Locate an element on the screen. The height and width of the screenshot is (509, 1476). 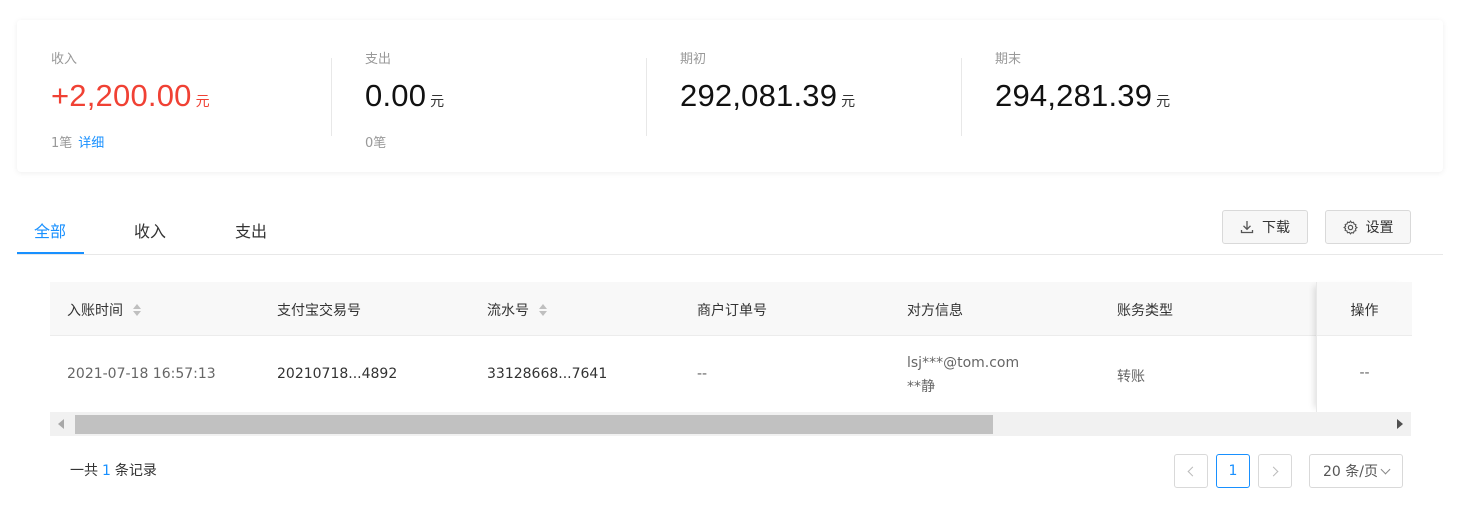
page-size-select: 20 条/页 is located at coordinates (1356, 471).